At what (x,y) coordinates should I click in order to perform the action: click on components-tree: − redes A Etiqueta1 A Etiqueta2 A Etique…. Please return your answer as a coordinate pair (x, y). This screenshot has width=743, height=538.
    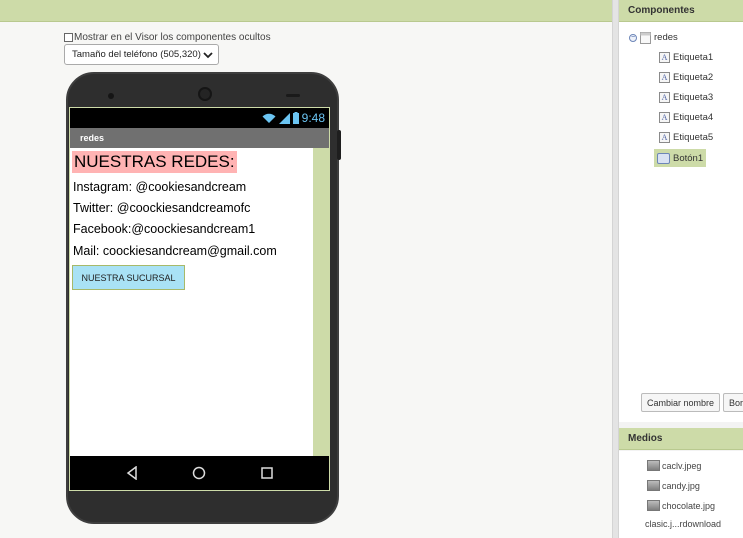
    Looking at the image, I should click on (681, 222).